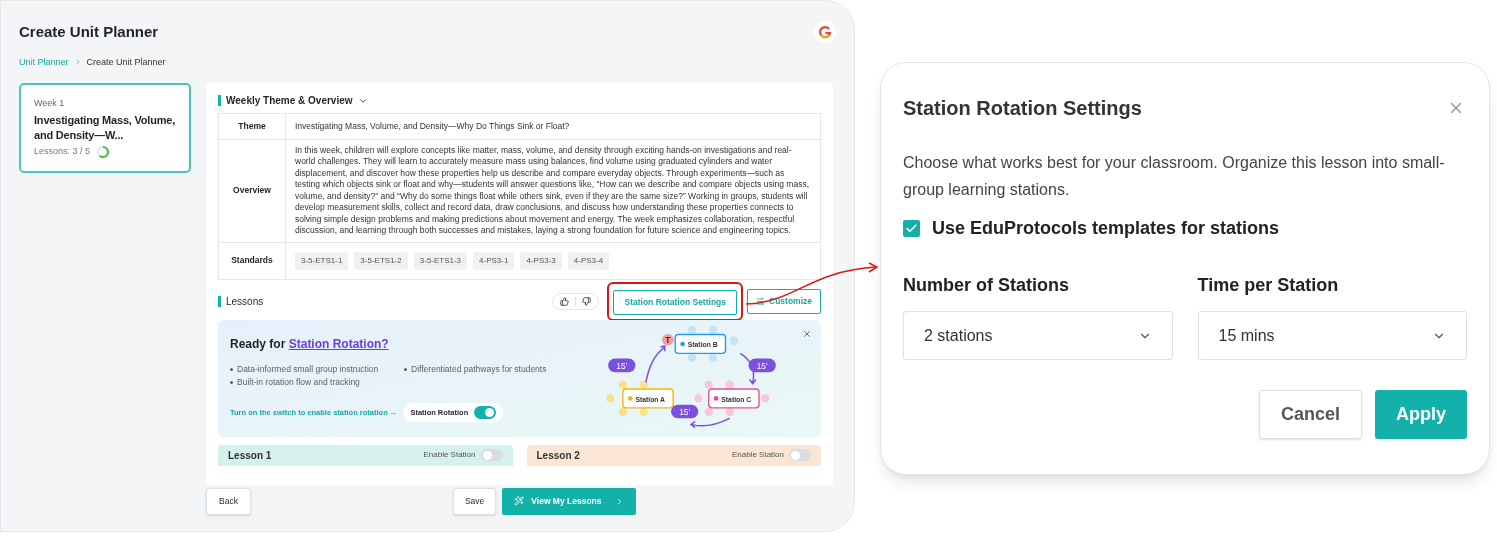 Image resolution: width=1497 pixels, height=540 pixels. I want to click on thumbs-up-icon, so click(565, 302).